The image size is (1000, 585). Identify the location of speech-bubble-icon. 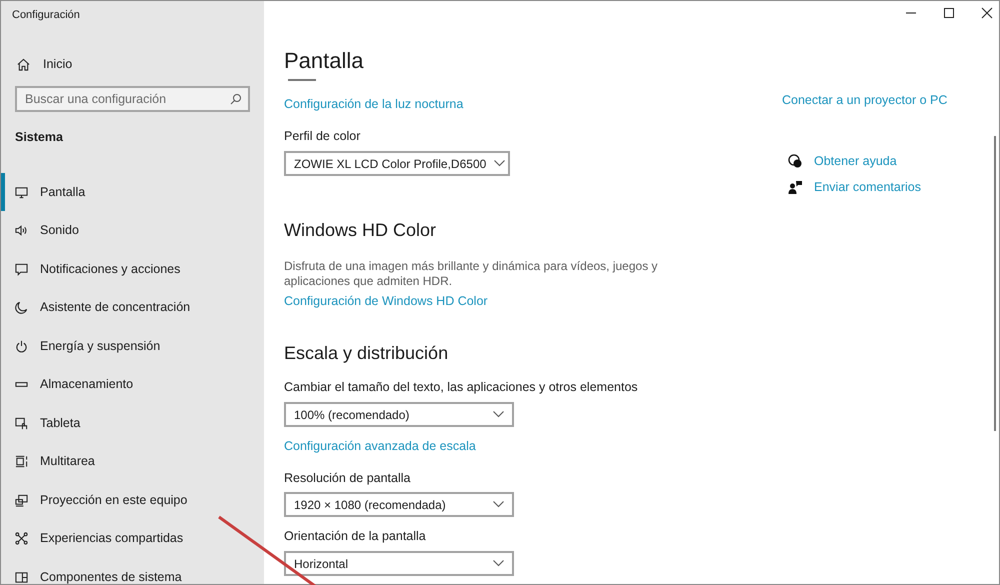
(21, 269).